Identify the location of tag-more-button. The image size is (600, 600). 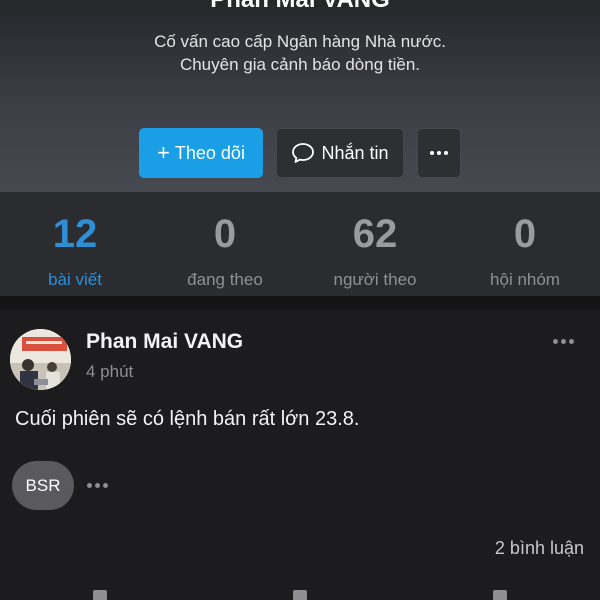
(97, 485).